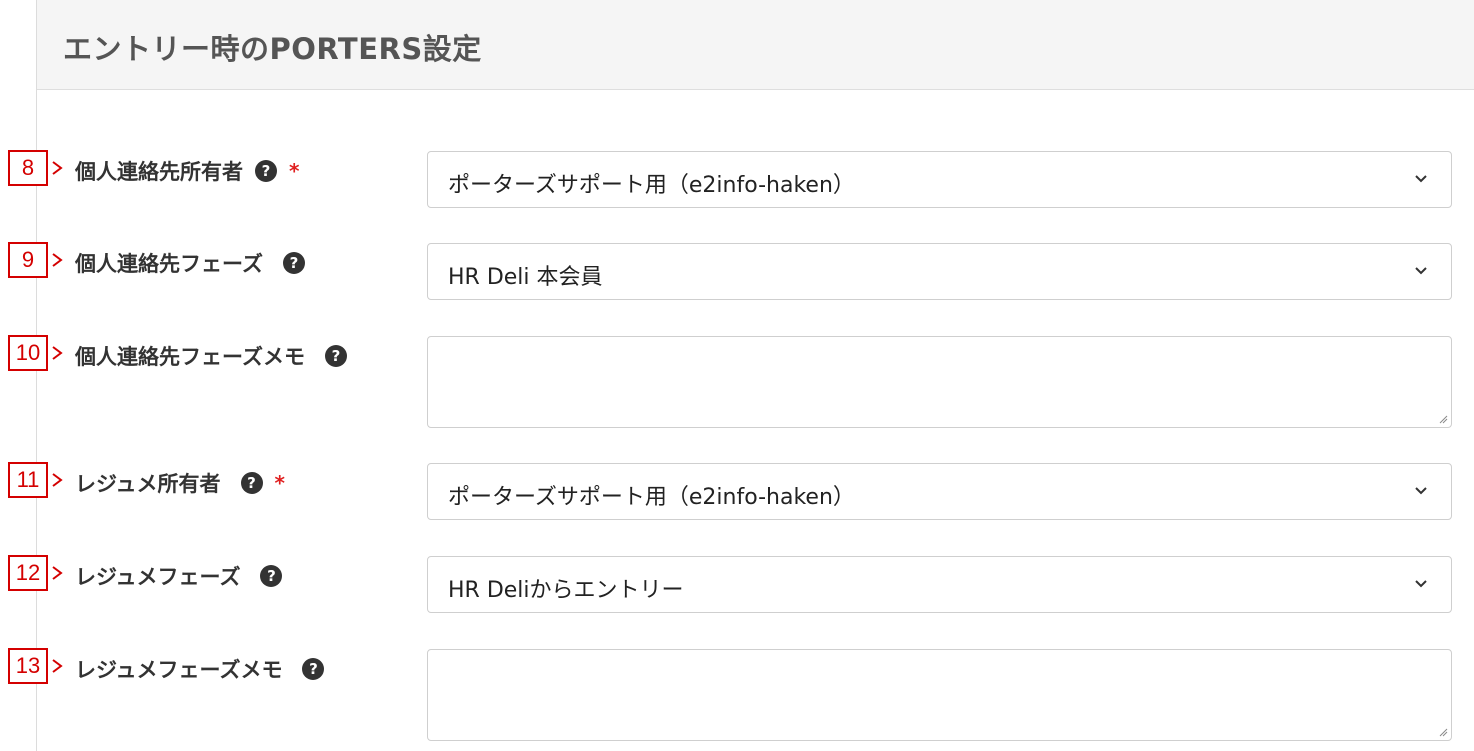  I want to click on field-label: レジュメフェーズ ?, so click(179, 576).